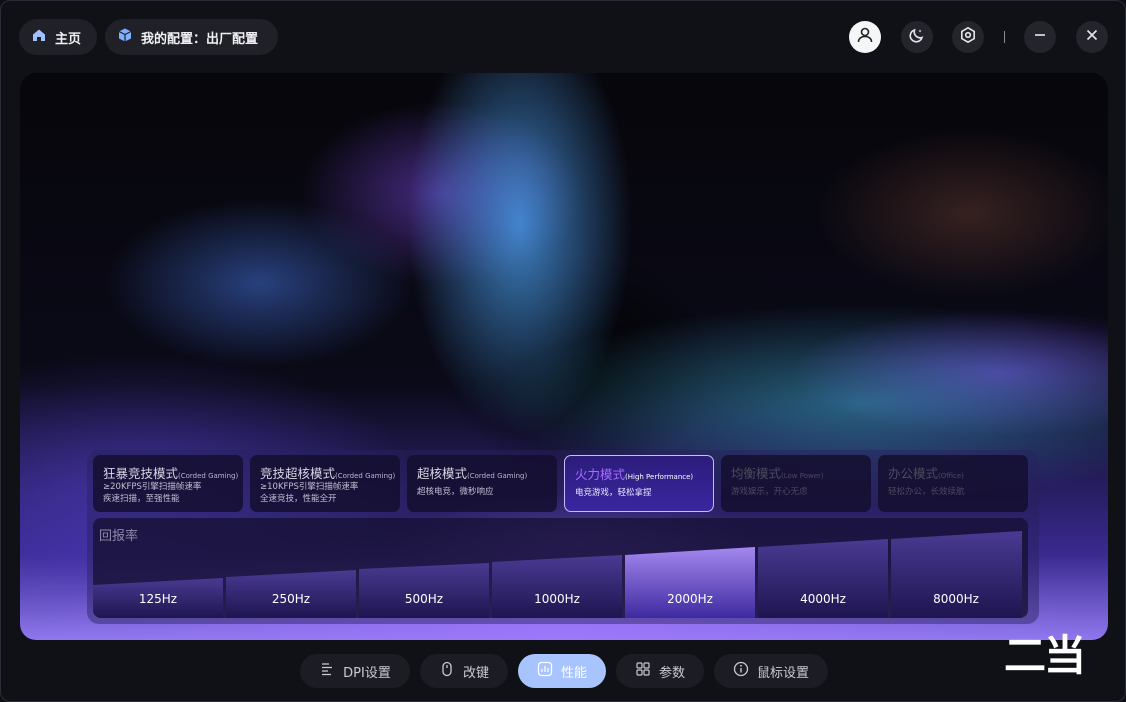 The height and width of the screenshot is (702, 1126). Describe the element at coordinates (442, 473) in the screenshot. I see `mode-title: 超核模式` at that location.